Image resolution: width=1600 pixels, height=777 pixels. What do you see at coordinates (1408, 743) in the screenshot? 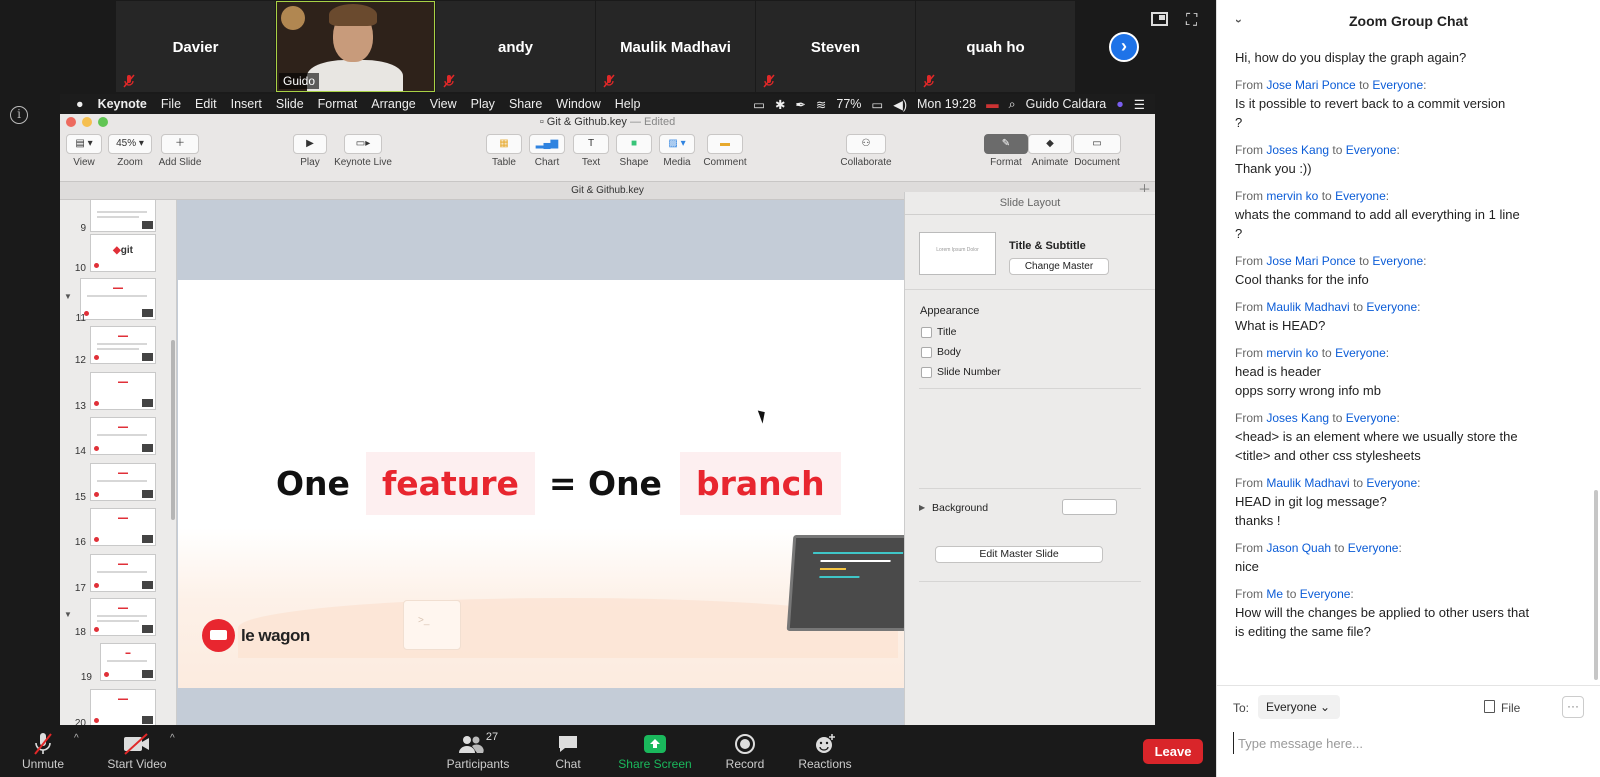
I see `chat-message-input` at bounding box center [1408, 743].